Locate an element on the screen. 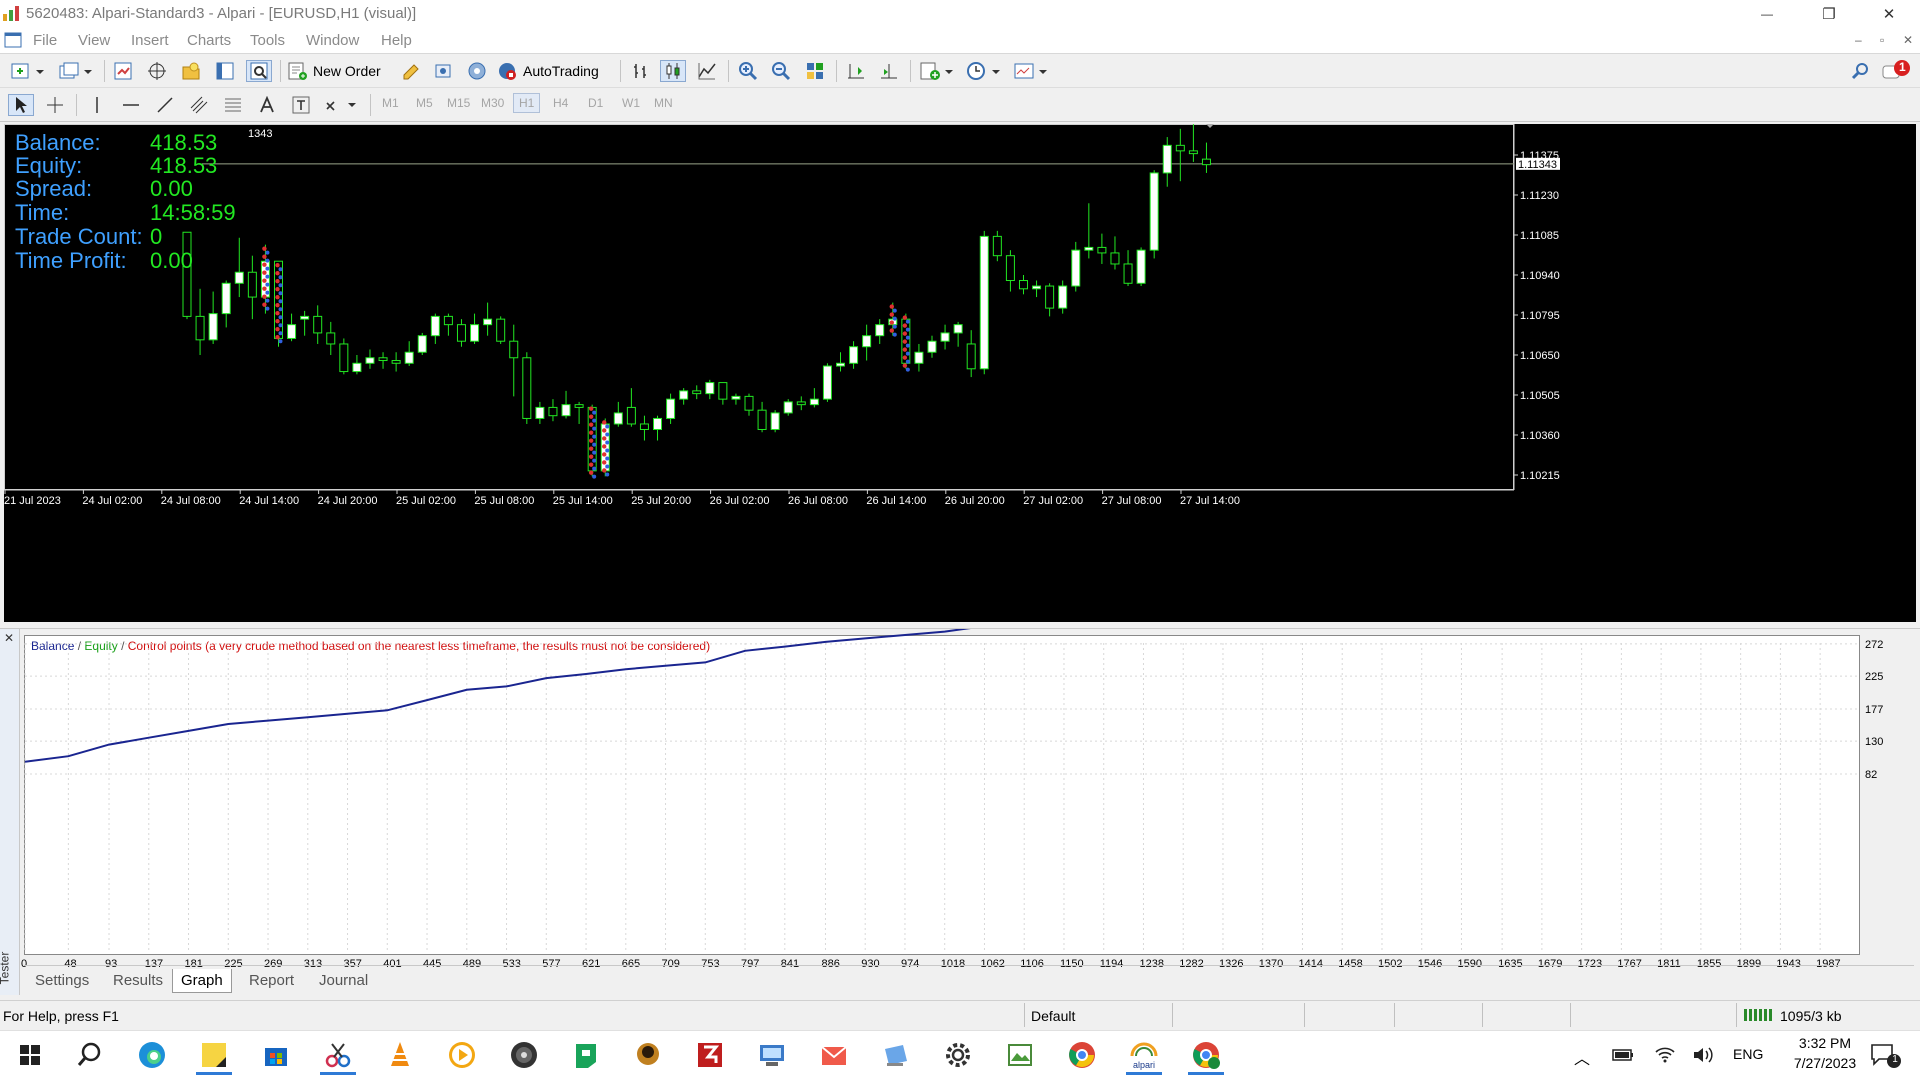  taskbar-chrome is located at coordinates (1082, 1055).